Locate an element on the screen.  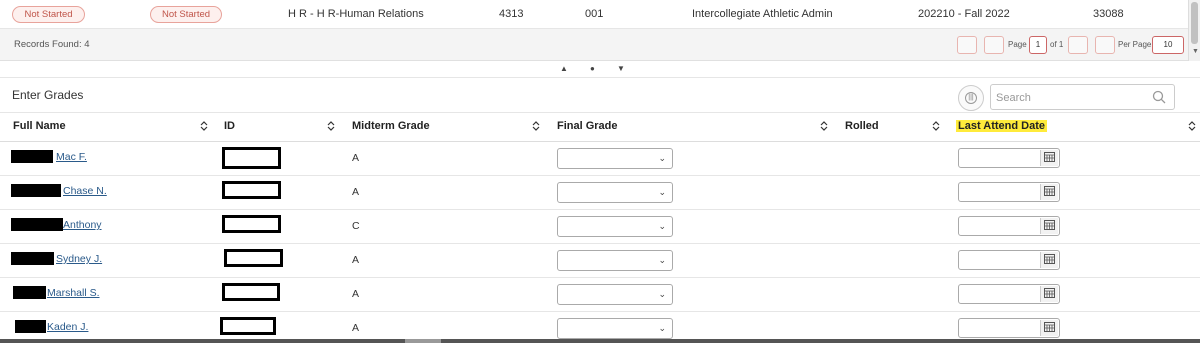
last-page-button is located at coordinates (1105, 45).